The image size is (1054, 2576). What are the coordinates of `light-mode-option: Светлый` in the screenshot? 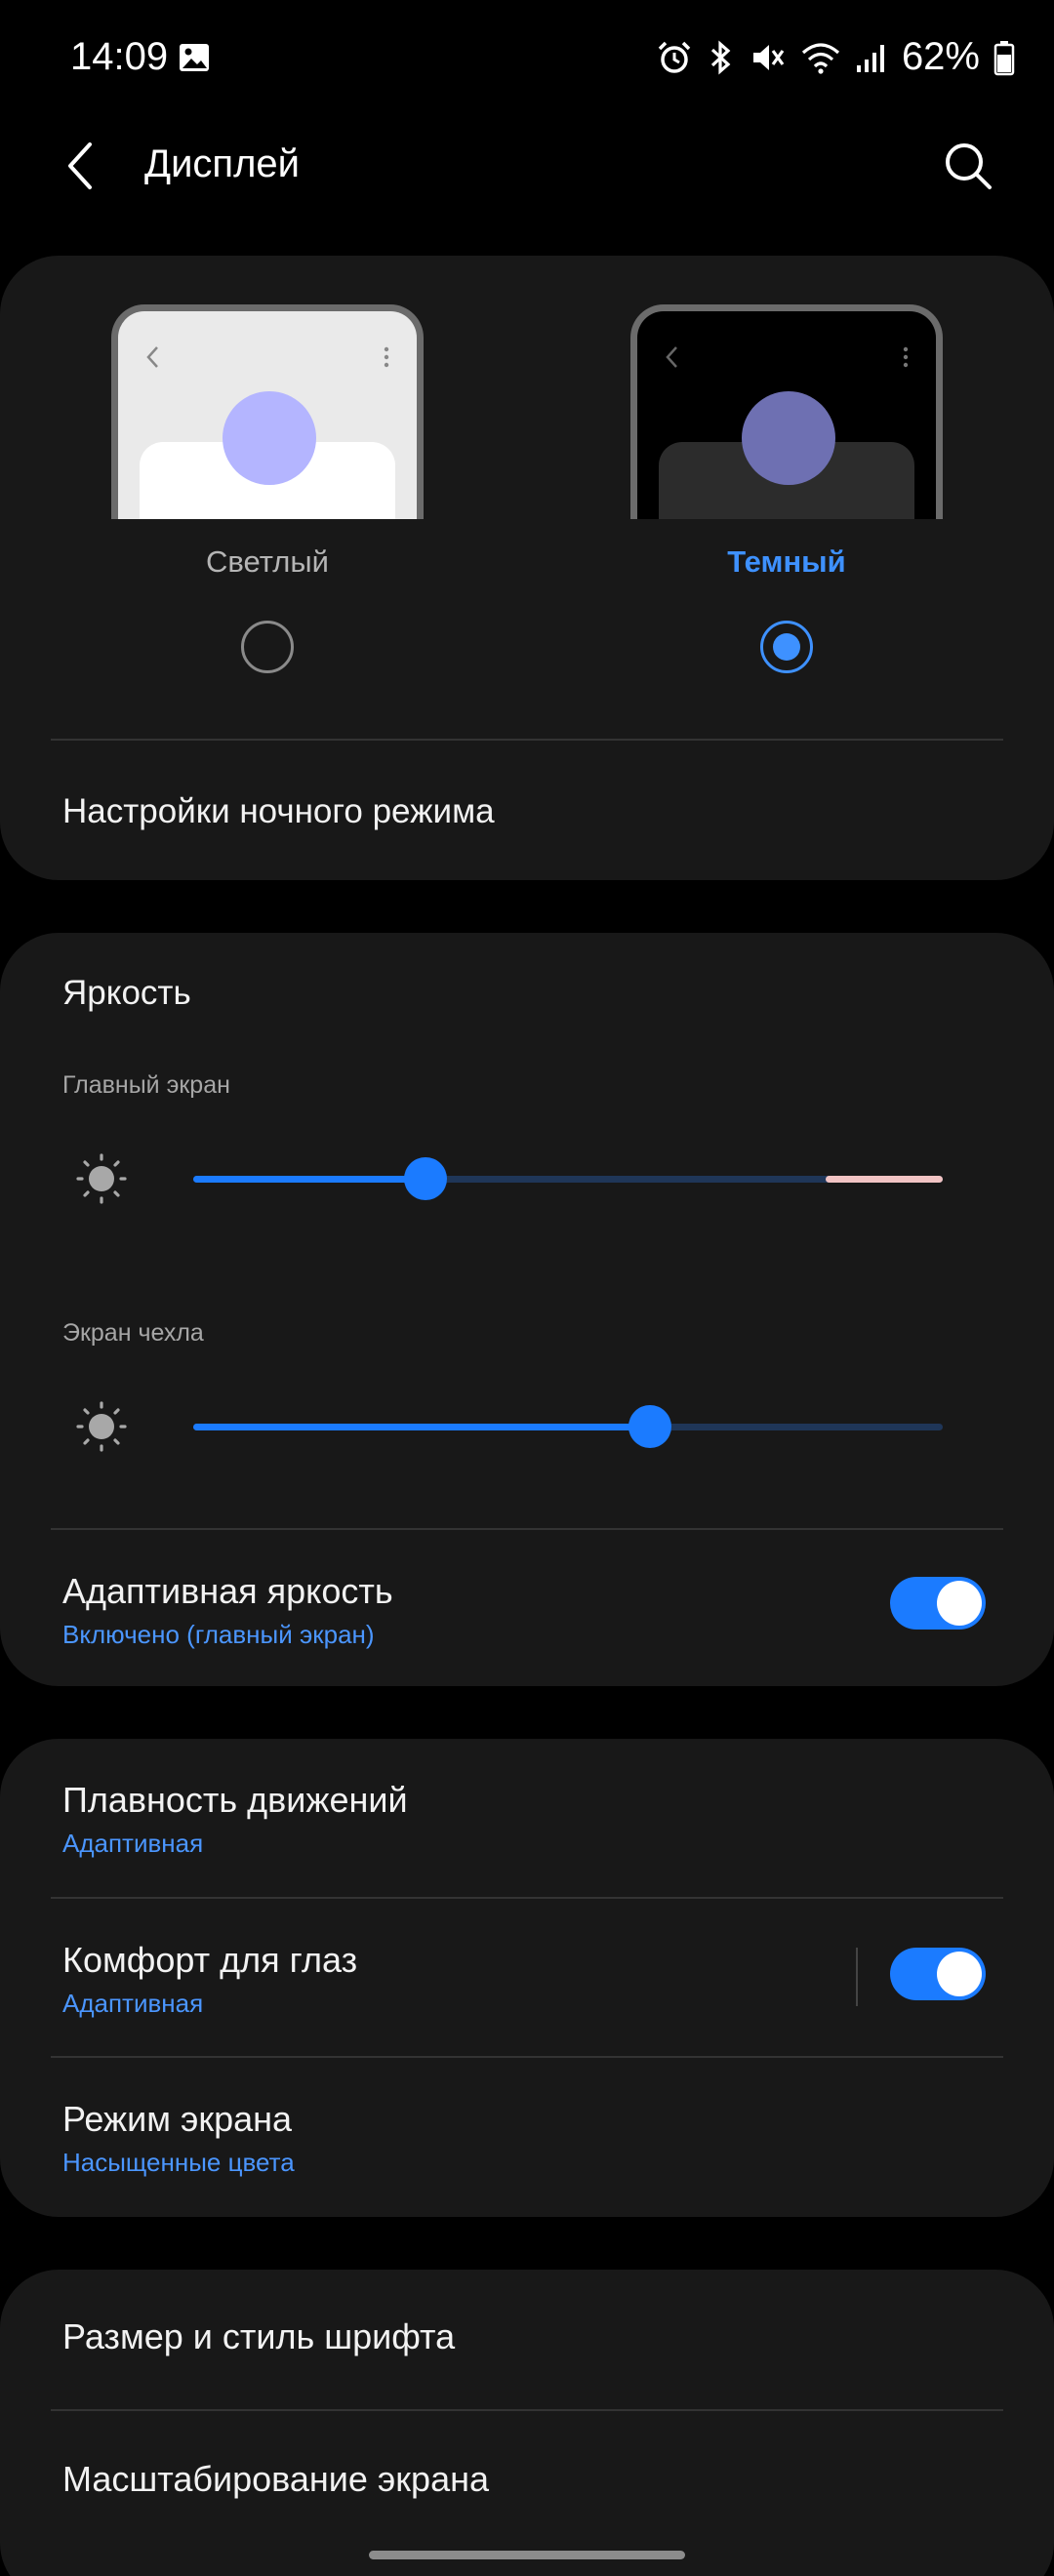 It's located at (268, 488).